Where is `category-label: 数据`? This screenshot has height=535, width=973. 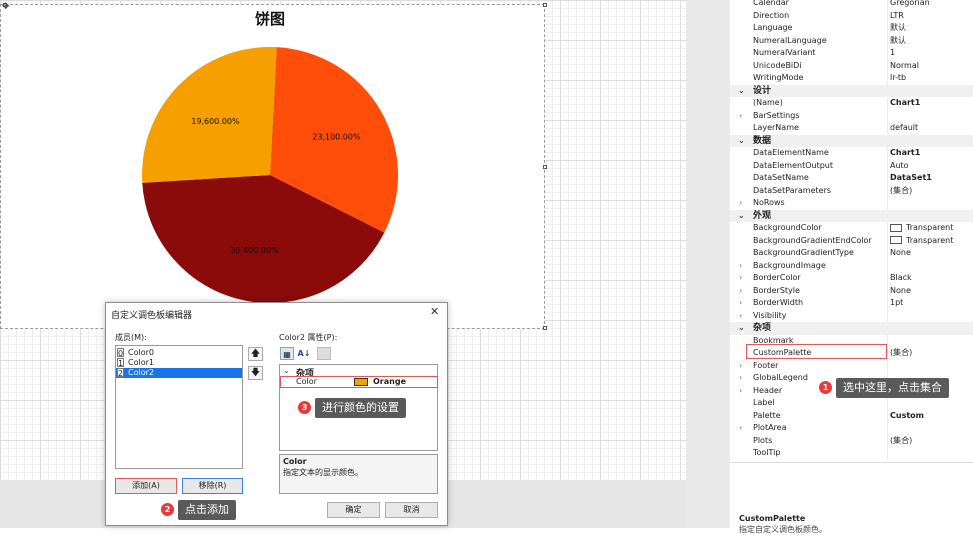 category-label: 数据 is located at coordinates (762, 140).